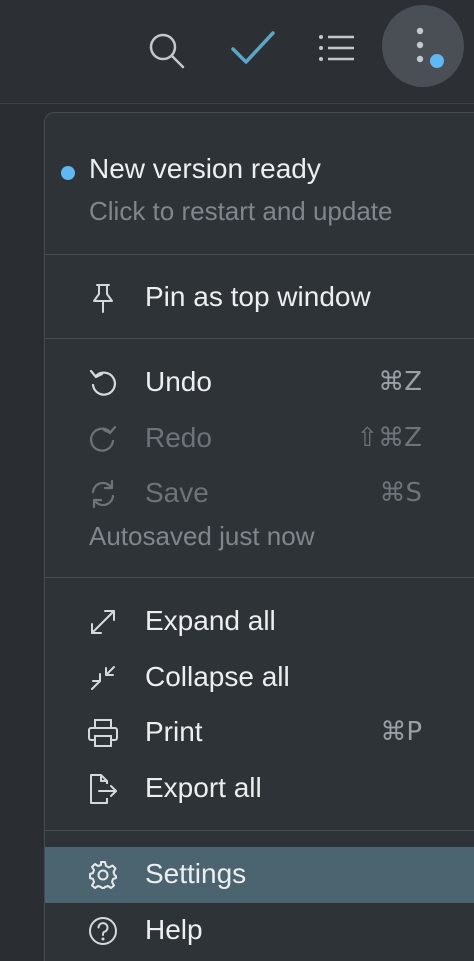  Describe the element at coordinates (389, 438) in the screenshot. I see `shortcut-label: ⇧⌘Z` at that location.